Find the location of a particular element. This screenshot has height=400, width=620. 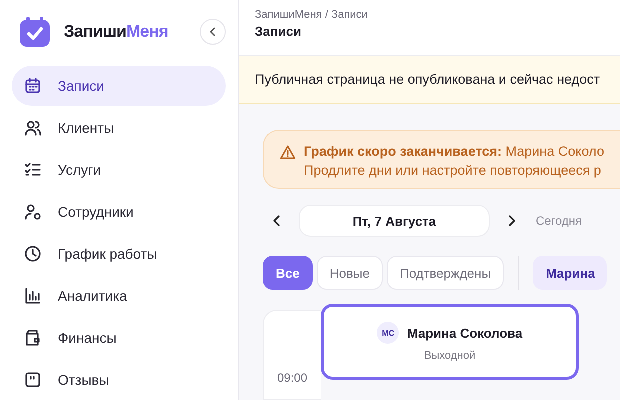

sidebar-item: Клиенты is located at coordinates (119, 128).